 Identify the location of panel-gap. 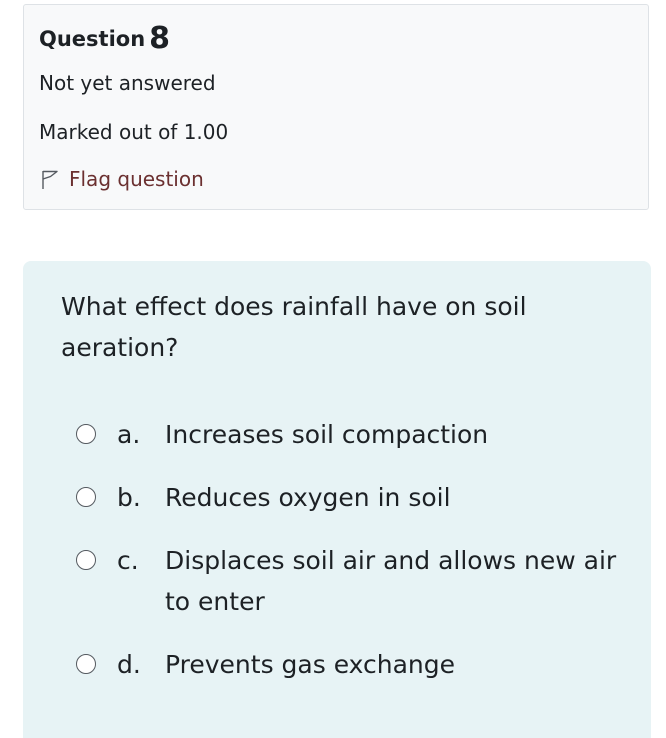
(337, 235).